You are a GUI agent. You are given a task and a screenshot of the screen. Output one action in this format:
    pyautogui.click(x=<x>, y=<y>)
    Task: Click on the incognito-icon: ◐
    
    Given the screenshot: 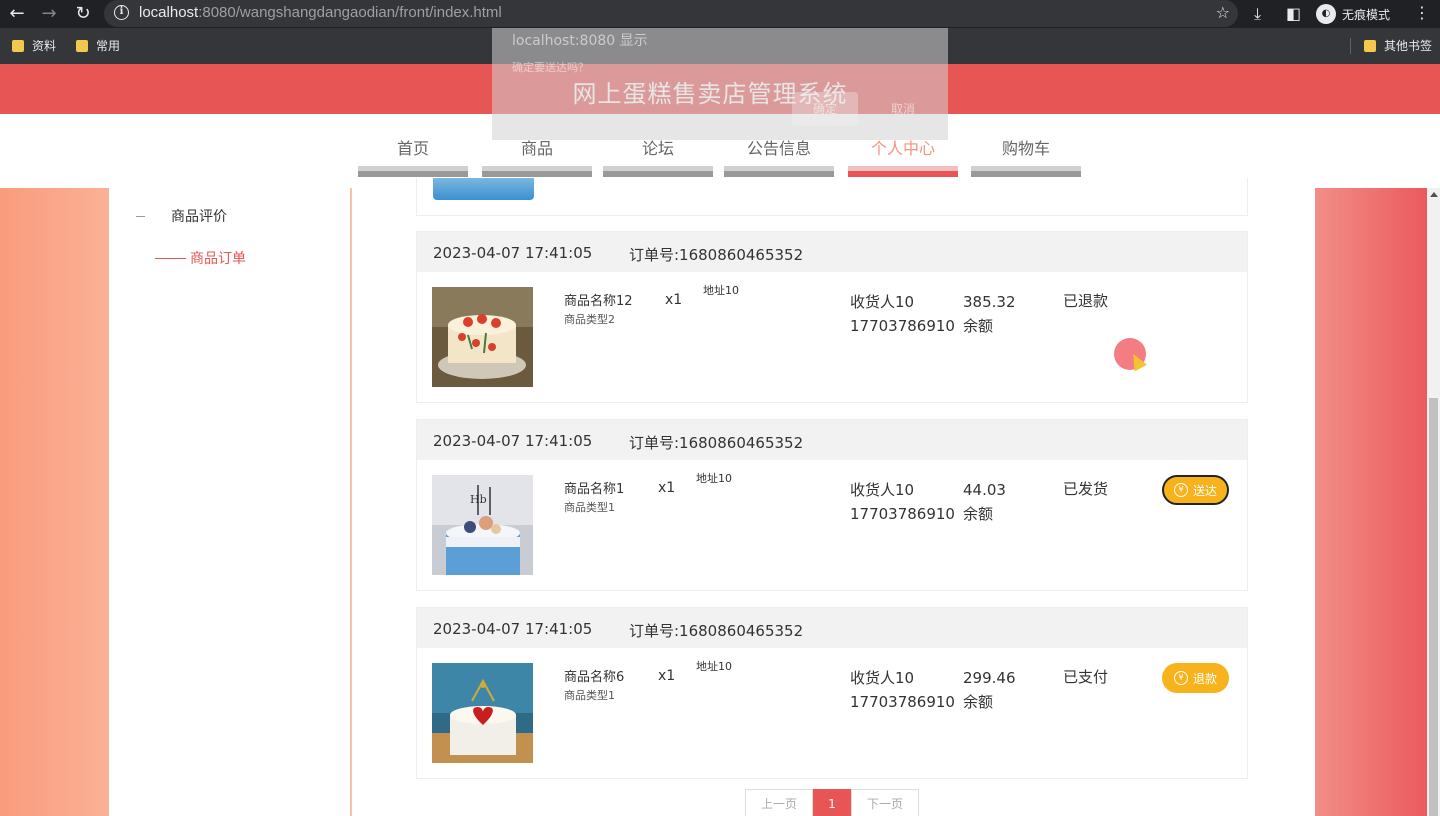 What is the action you would take?
    pyautogui.click(x=1326, y=14)
    